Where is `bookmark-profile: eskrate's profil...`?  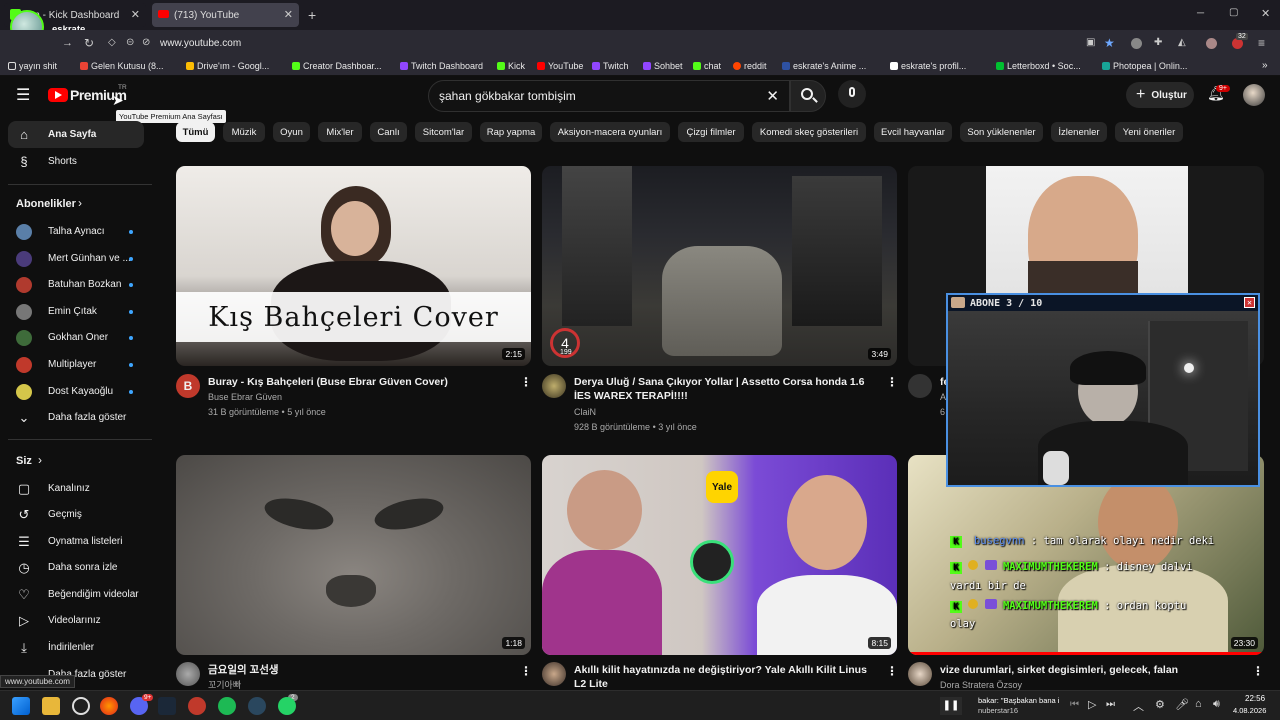
bookmark-profile: eskrate's profil... is located at coordinates (928, 66).